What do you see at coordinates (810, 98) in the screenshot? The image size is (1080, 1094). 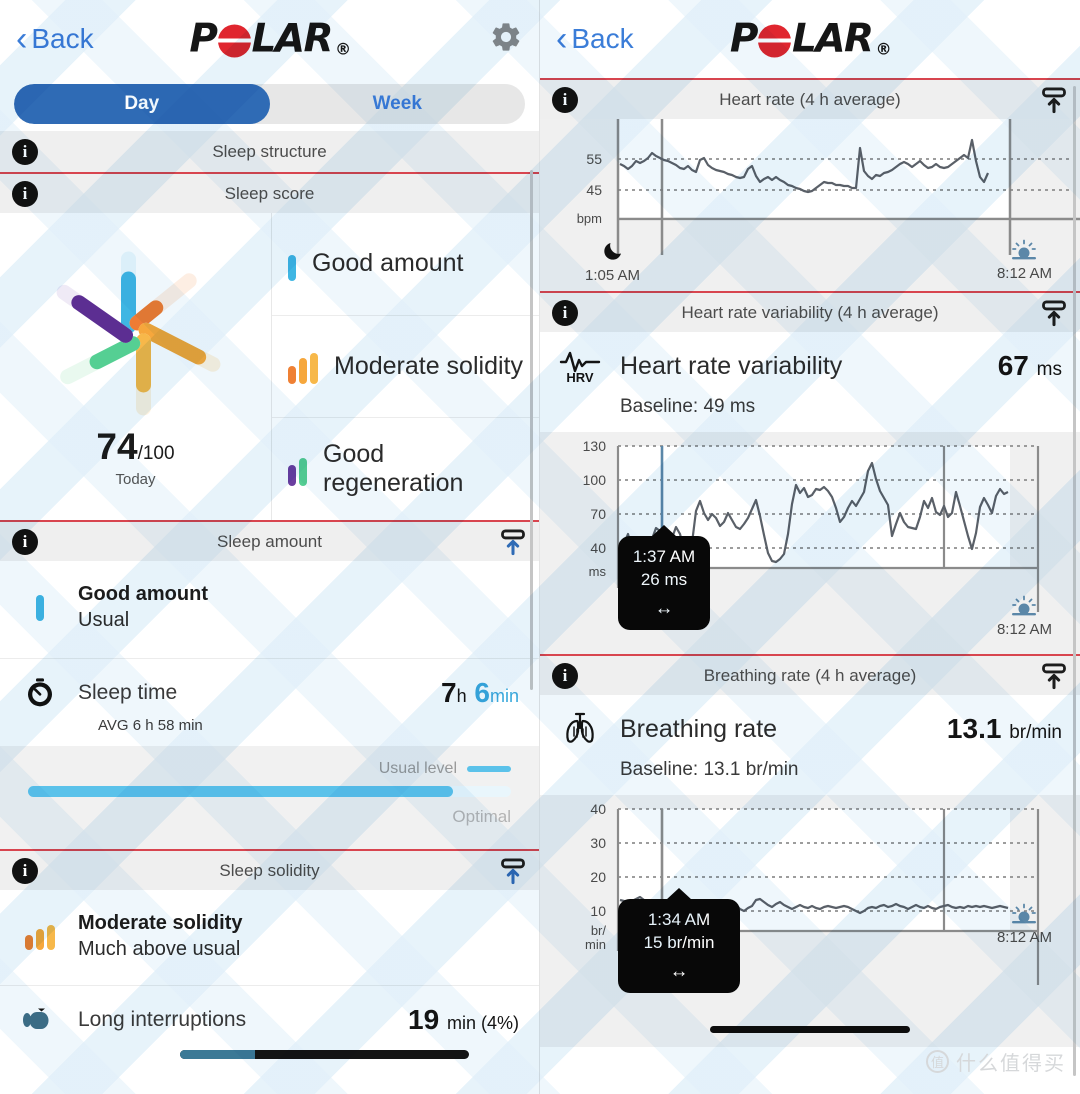 I see `section-header-heart-rate: i Heart rate (4 h average)` at bounding box center [810, 98].